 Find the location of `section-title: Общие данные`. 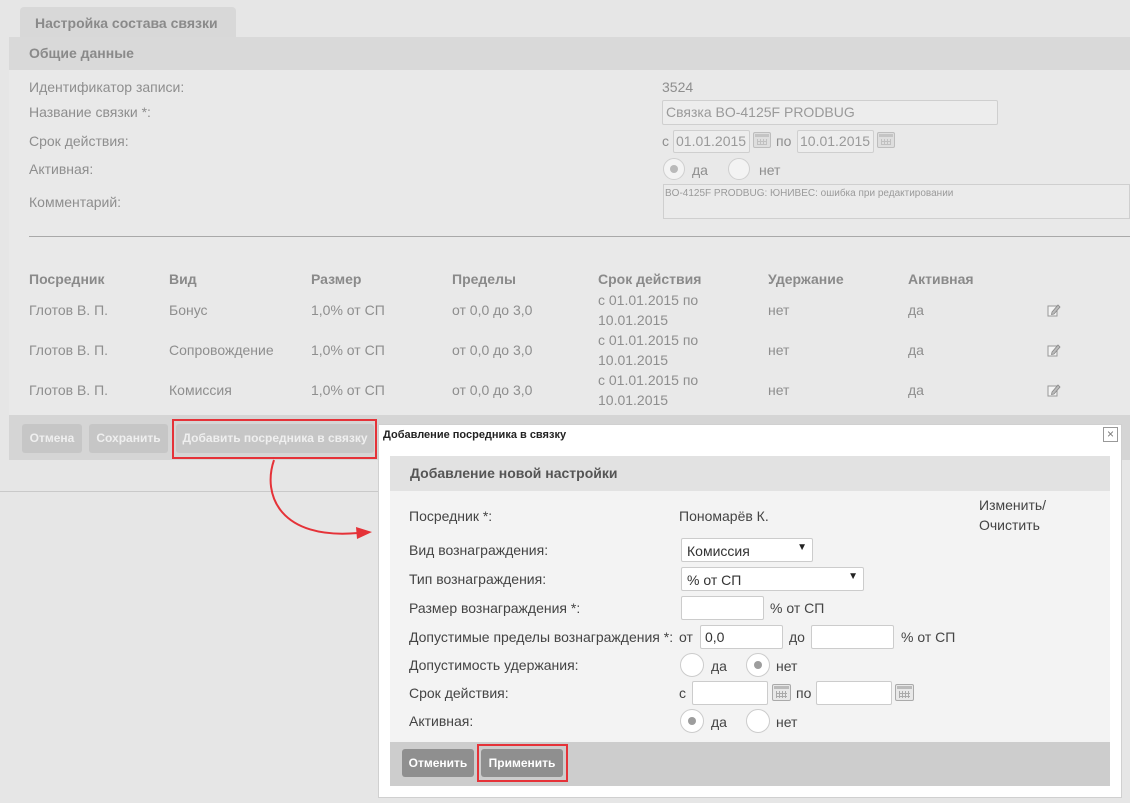

section-title: Общие данные is located at coordinates (569, 53).